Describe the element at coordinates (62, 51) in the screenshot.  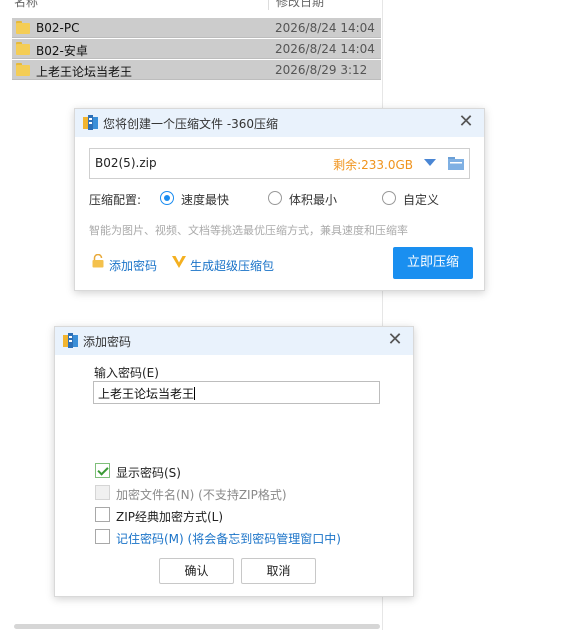
I see `file-name: B02-安卓` at that location.